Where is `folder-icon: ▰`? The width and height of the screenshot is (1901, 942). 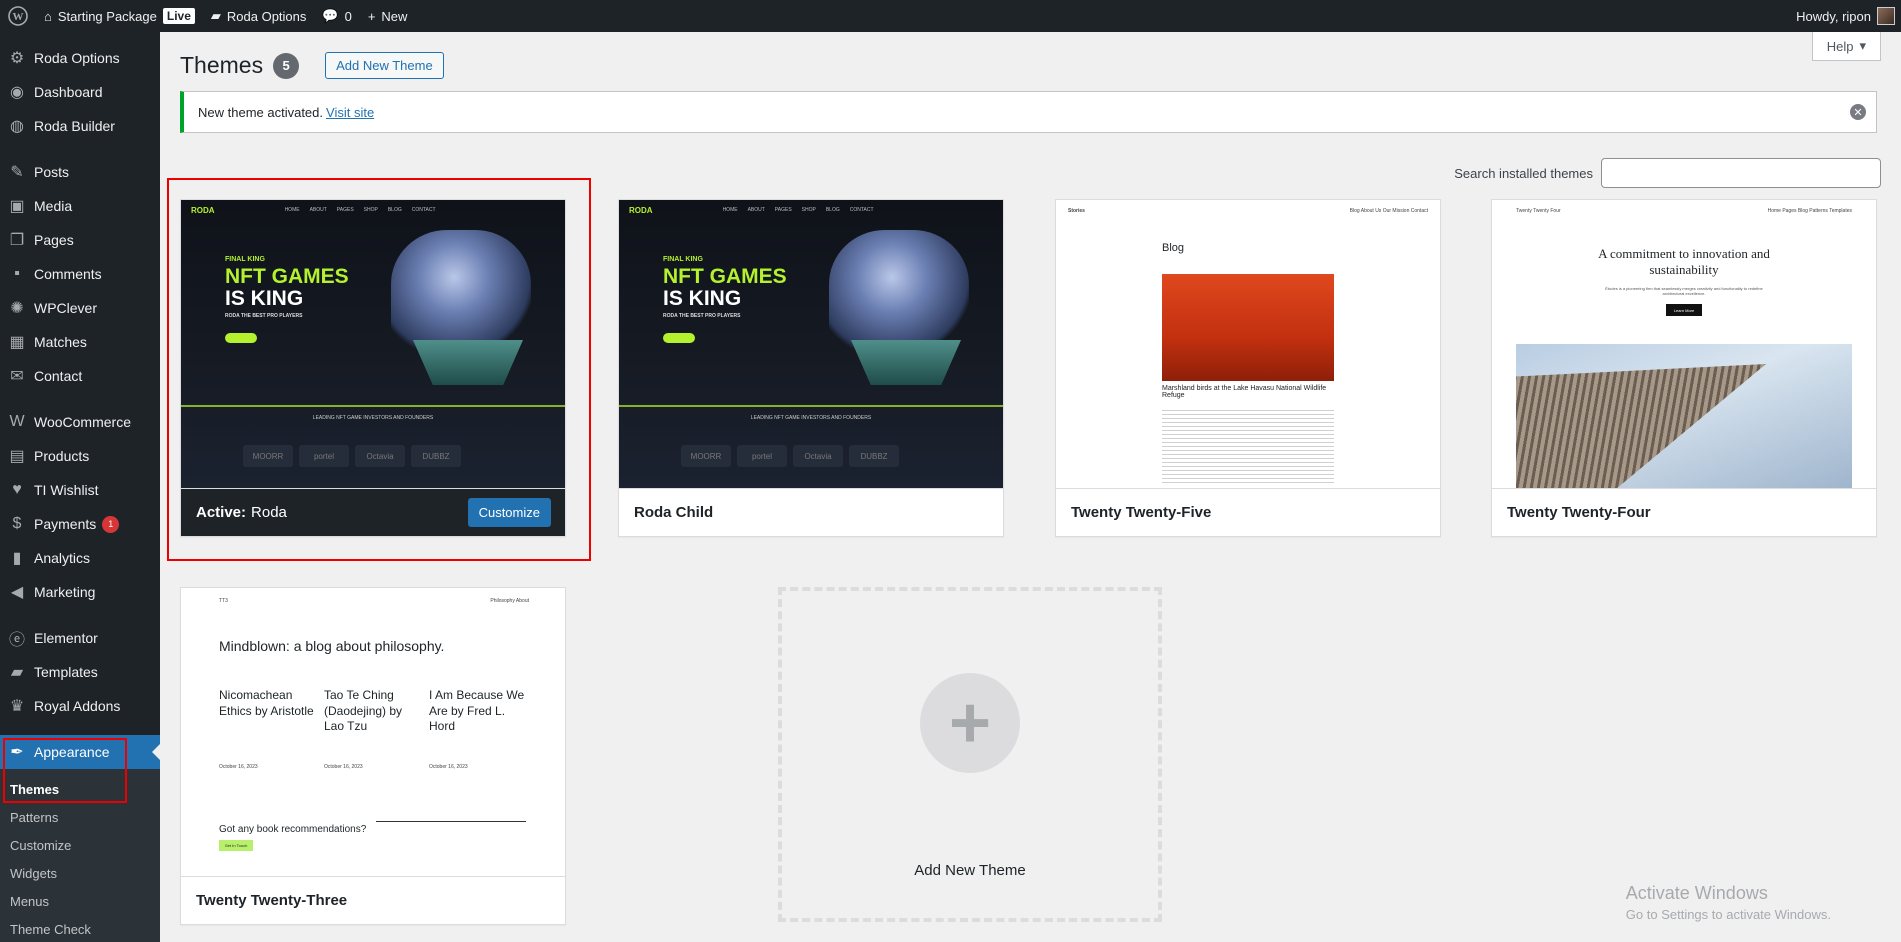
folder-icon: ▰ is located at coordinates (17, 672).